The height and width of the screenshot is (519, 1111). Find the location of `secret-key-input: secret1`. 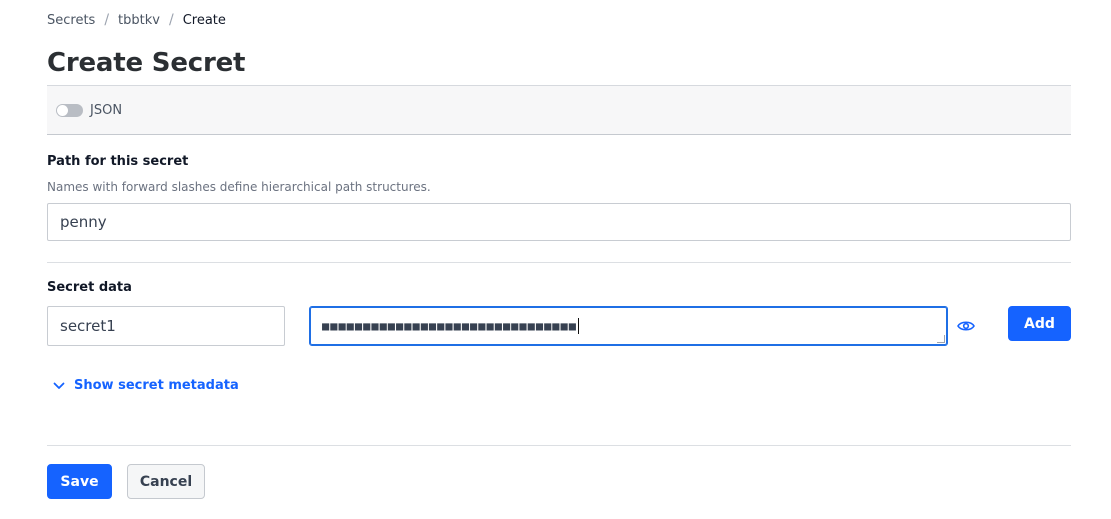

secret-key-input: secret1 is located at coordinates (166, 326).